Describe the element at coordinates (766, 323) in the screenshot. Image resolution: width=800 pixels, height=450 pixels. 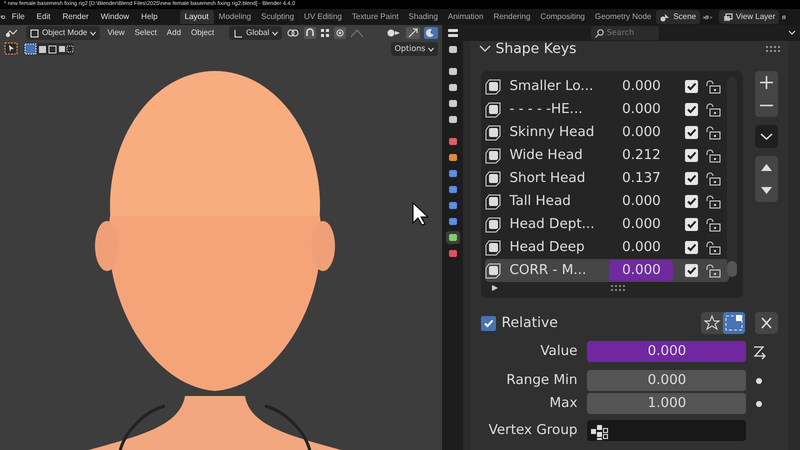
I see `close-icon` at that location.